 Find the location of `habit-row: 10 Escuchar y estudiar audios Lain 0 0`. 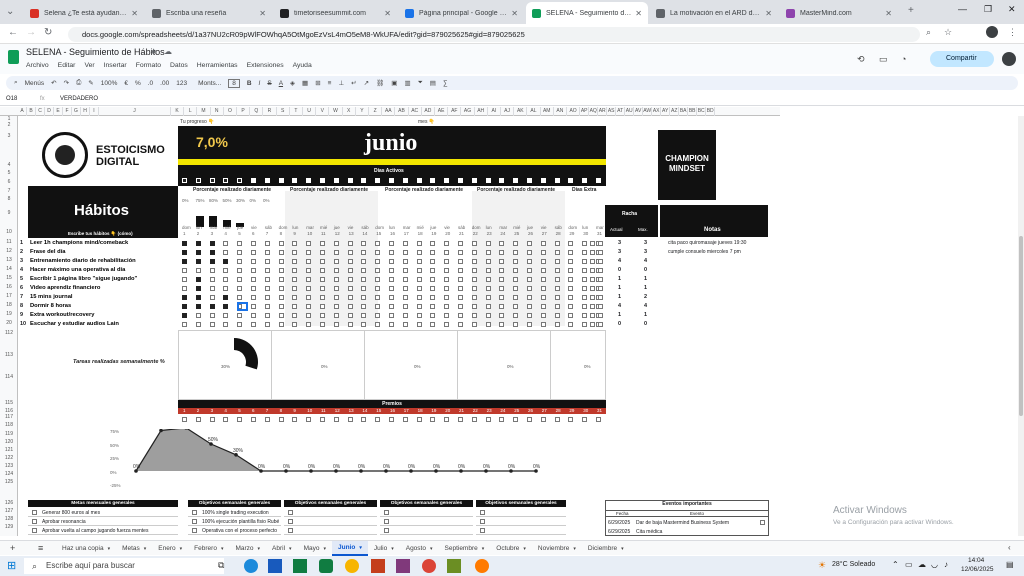

habit-row: 10 Escuchar y estudiar audios Lain 0 0 is located at coordinates (399, 324).